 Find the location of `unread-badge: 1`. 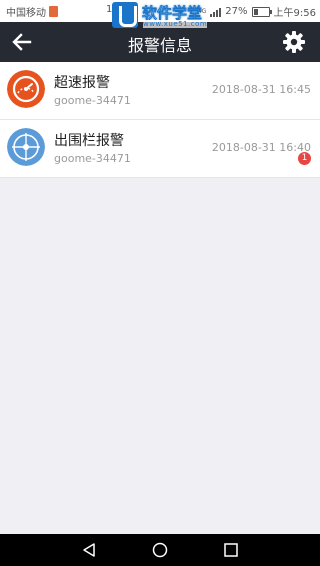

unread-badge: 1 is located at coordinates (304, 158).